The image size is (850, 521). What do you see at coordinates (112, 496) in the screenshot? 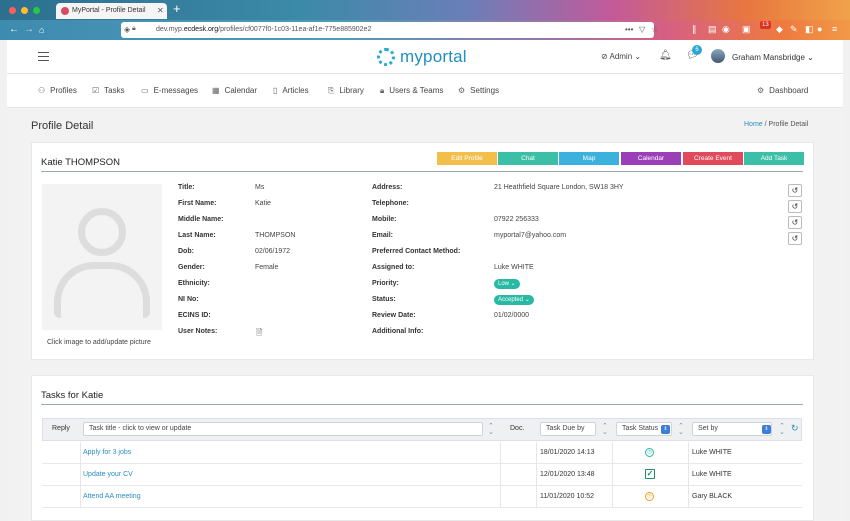
I see `task-title-link: Attend AA meeting` at bounding box center [112, 496].